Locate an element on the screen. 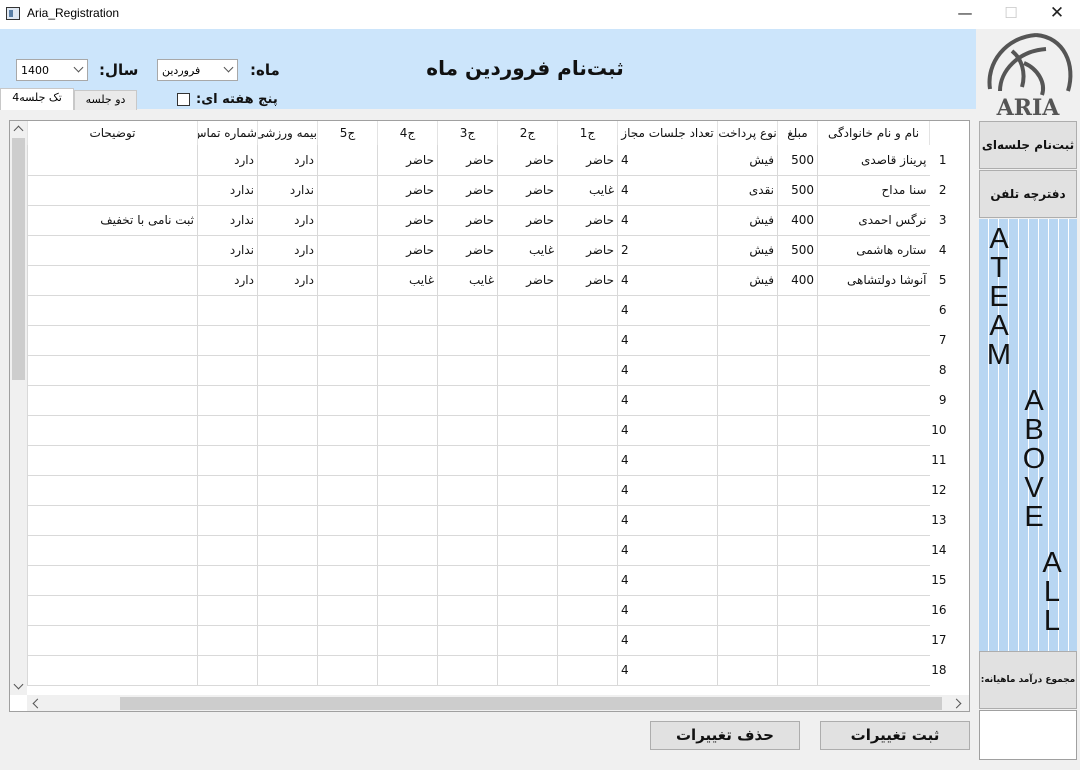  delete-changes-button: حذف تغییرات is located at coordinates (725, 735).